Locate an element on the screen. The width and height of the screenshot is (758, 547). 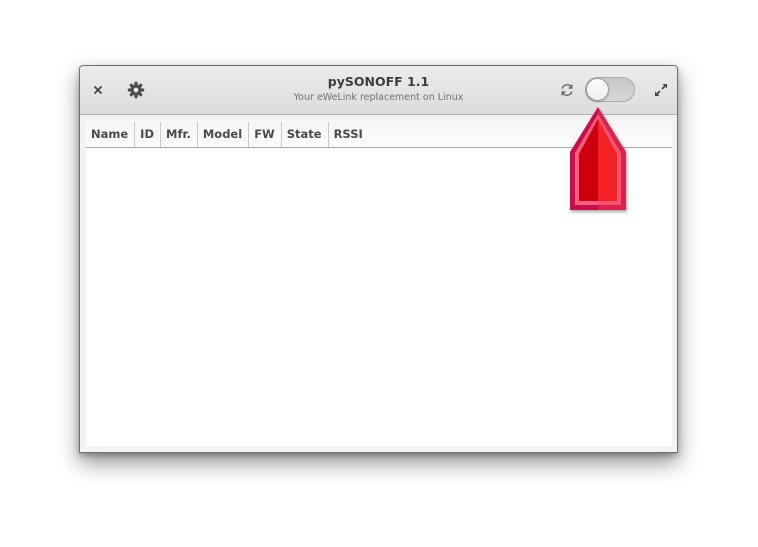
column-header-fw: FW is located at coordinates (265, 134).